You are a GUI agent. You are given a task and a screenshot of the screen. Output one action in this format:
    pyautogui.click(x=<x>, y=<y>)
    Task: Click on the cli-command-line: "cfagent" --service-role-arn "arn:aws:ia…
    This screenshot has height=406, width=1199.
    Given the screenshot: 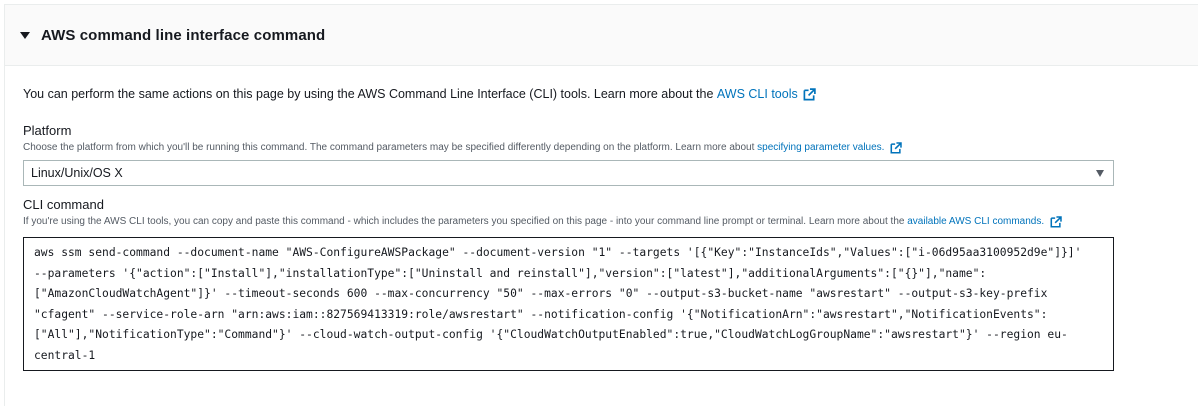 What is the action you would take?
    pyautogui.click(x=541, y=314)
    